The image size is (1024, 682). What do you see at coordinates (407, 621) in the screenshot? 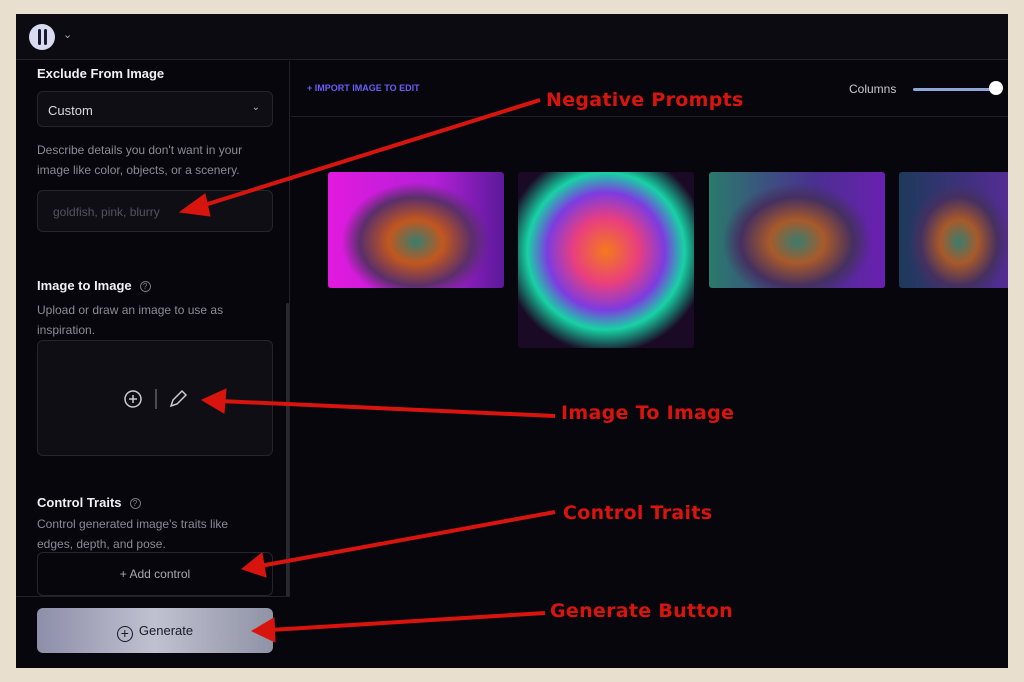
I see `arrow-generate` at bounding box center [407, 621].